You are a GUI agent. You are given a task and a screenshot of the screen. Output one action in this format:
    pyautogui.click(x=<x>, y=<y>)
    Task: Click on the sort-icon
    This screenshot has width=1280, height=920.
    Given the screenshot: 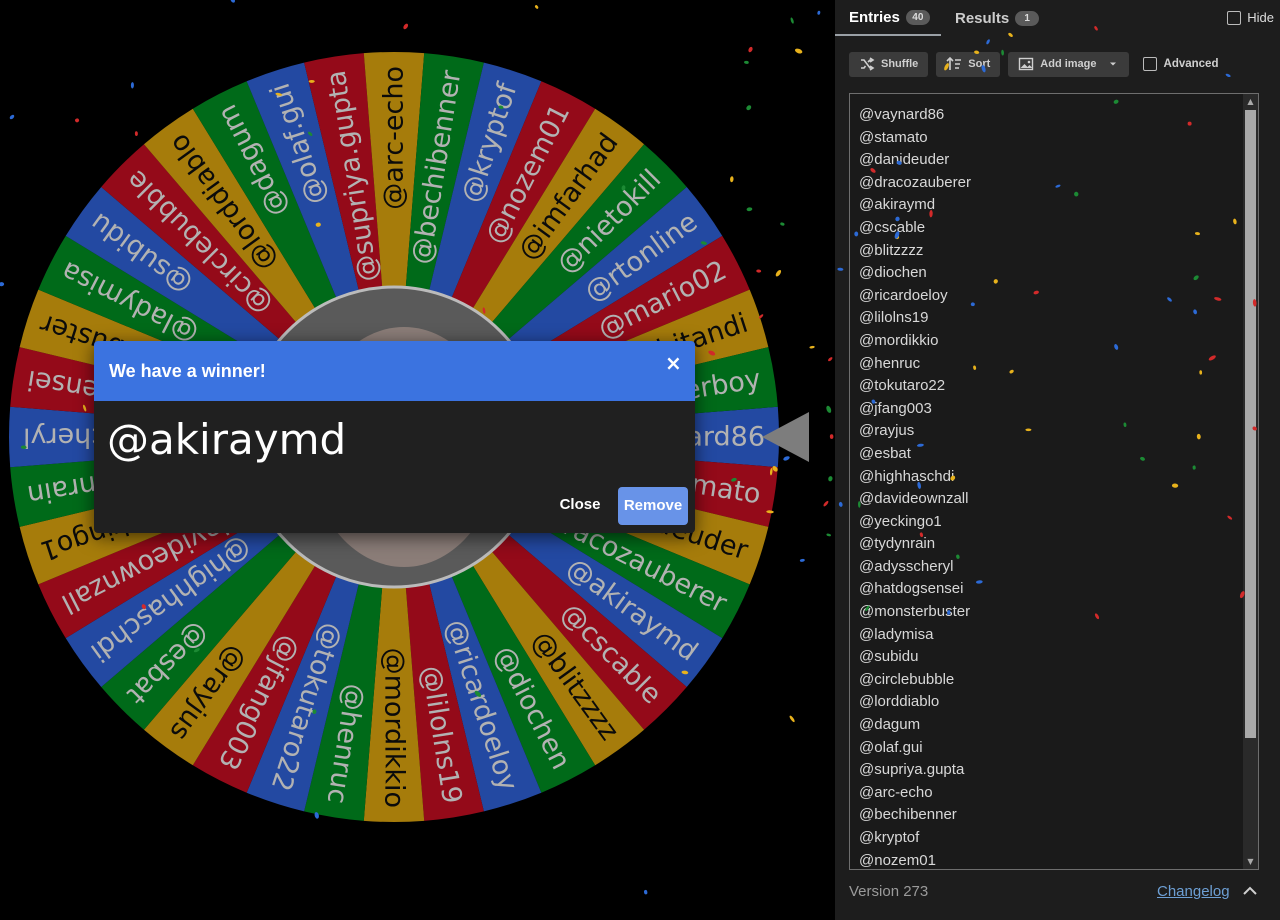 What is the action you would take?
    pyautogui.click(x=954, y=63)
    